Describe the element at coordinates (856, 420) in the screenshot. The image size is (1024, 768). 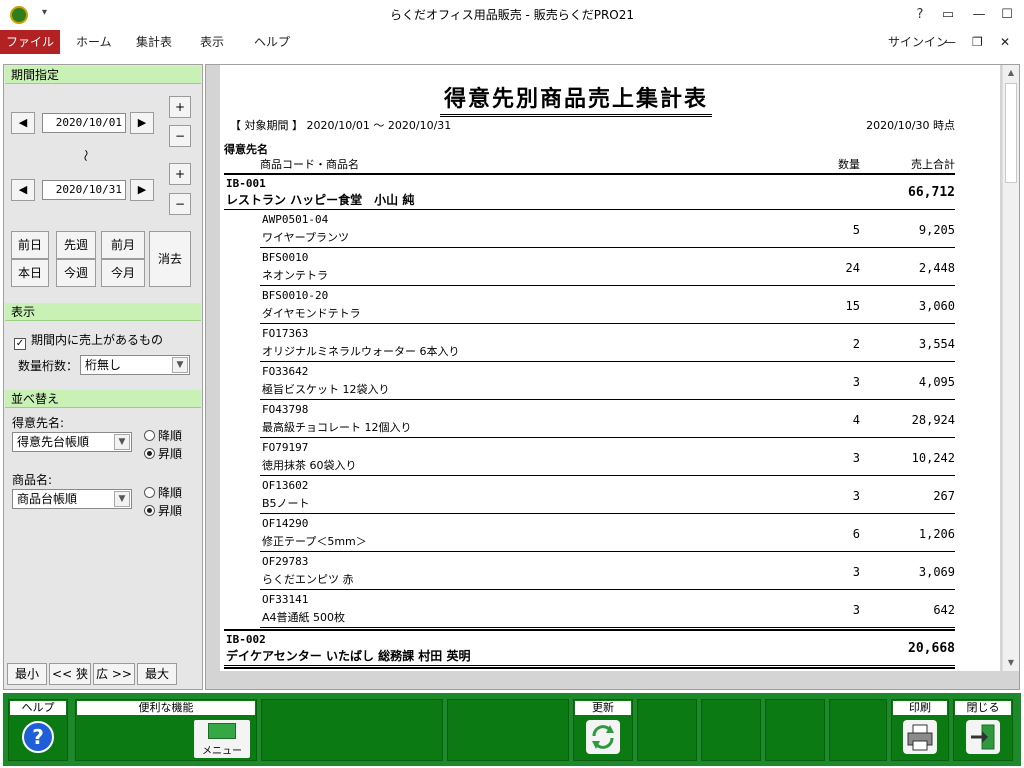
I see `product-qty: 4` at that location.